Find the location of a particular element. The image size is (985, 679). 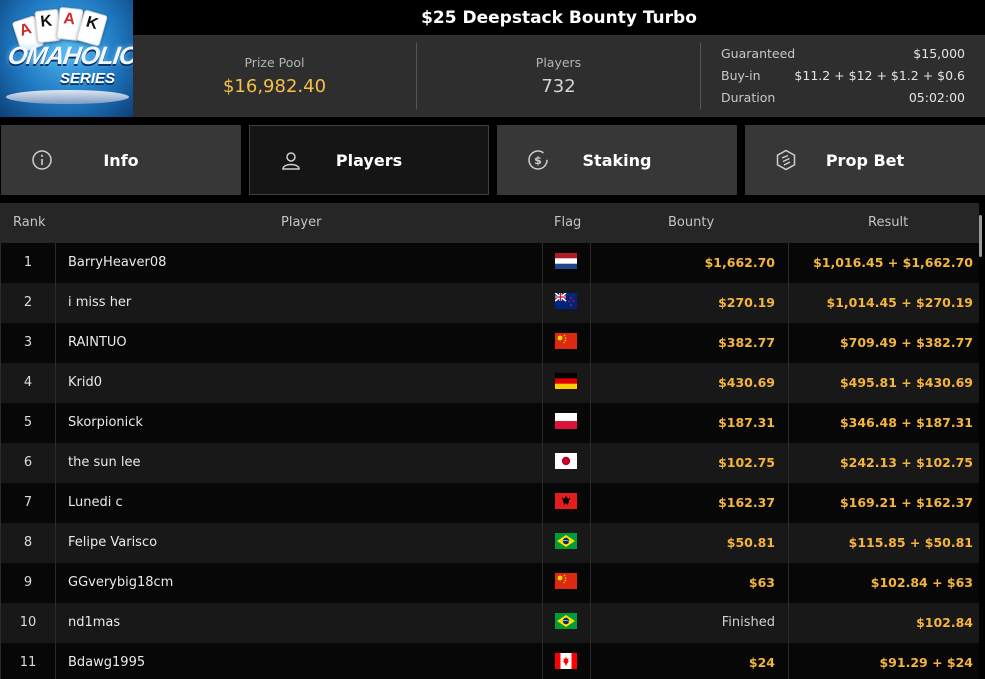

player-name: Krid0 is located at coordinates (298, 383).